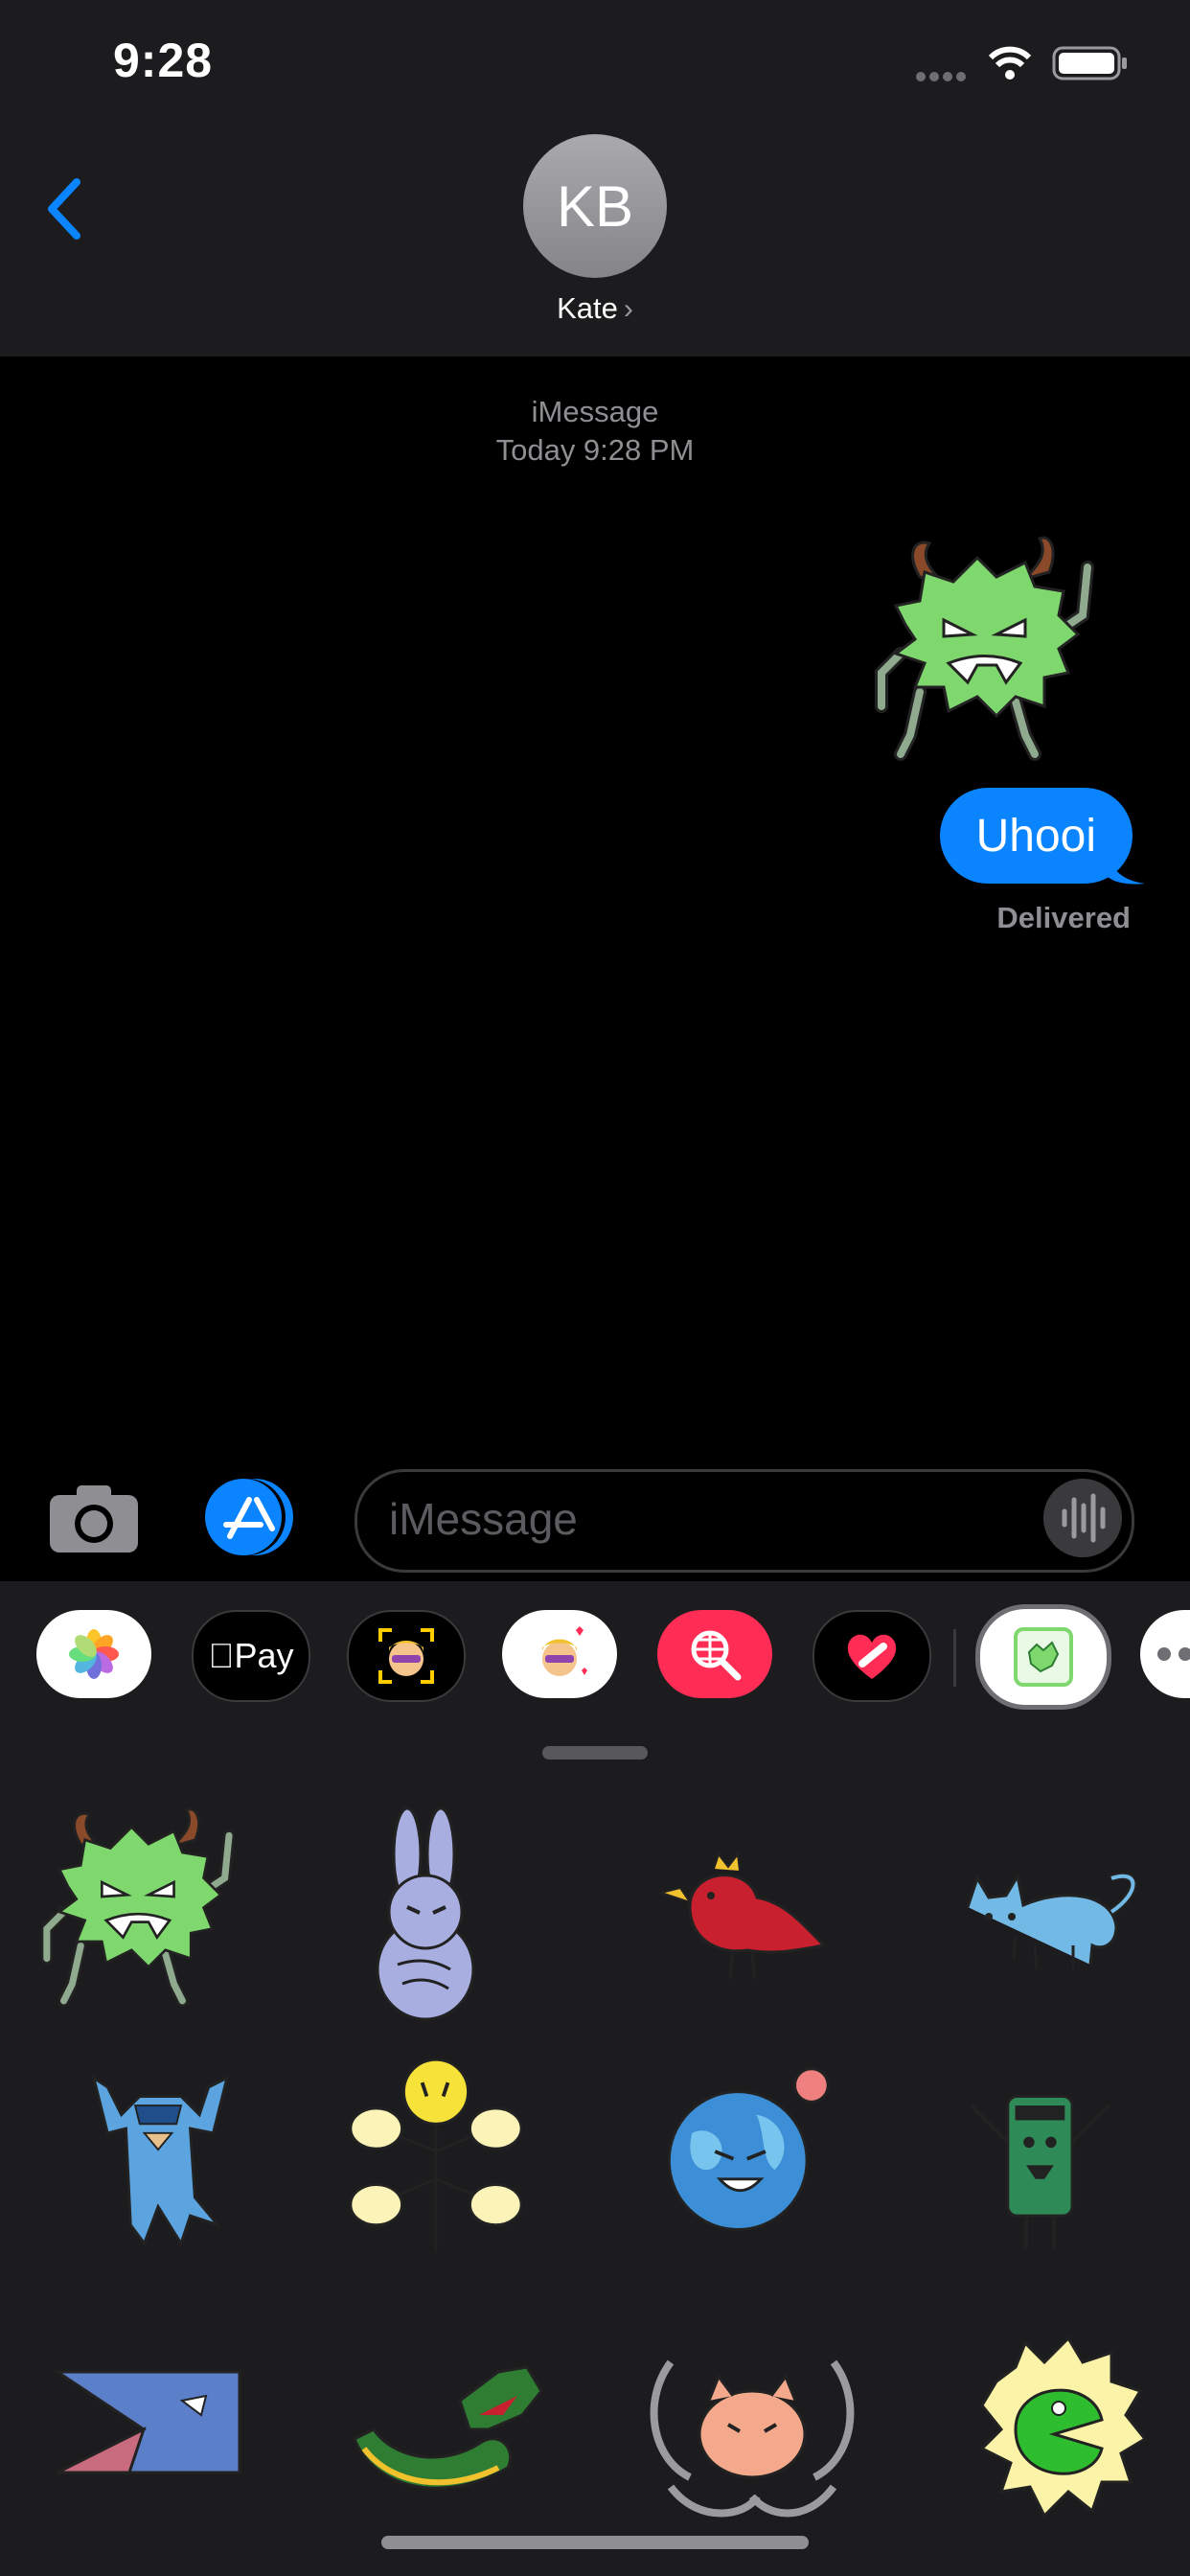 This screenshot has height=2576, width=1190. Describe the element at coordinates (1049, 1912) in the screenshot. I see `sticker-blue-cat` at that location.